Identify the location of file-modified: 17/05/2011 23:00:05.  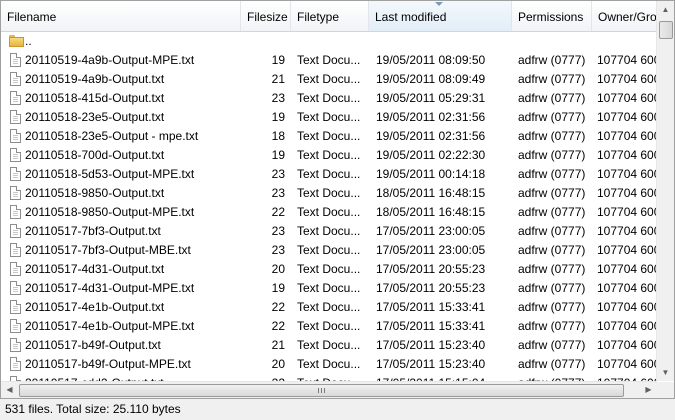
(431, 231).